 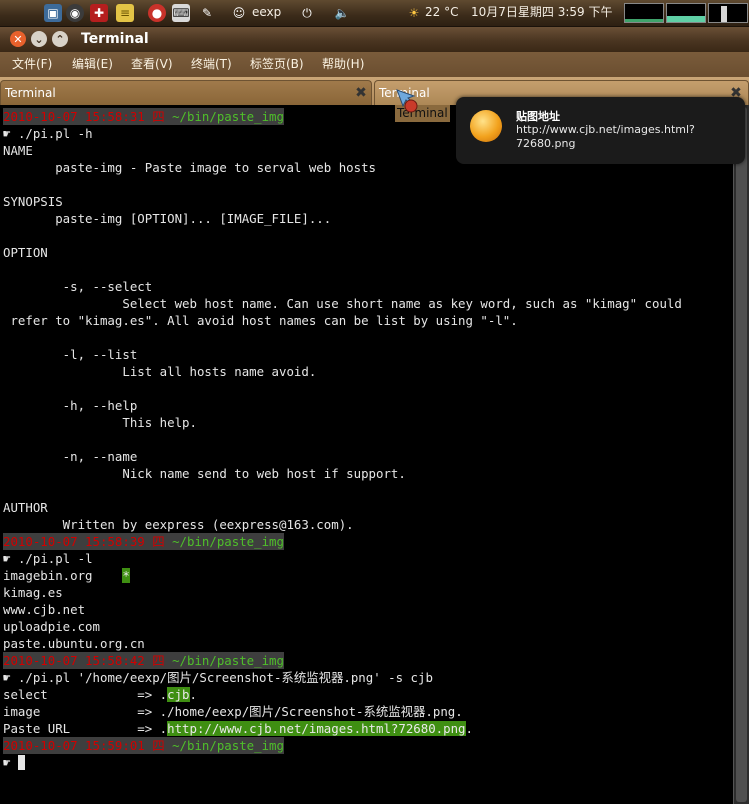 I want to click on host-line: uploadpie.com, so click(x=51, y=626).